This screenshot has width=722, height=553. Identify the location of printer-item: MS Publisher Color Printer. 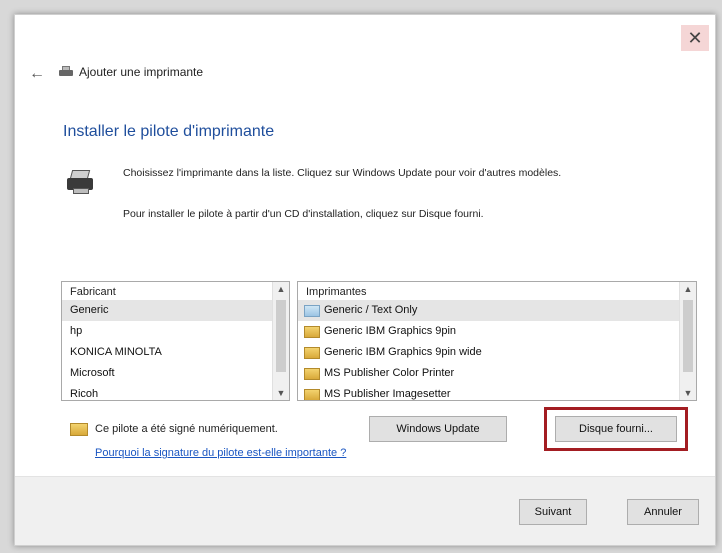
(497, 373).